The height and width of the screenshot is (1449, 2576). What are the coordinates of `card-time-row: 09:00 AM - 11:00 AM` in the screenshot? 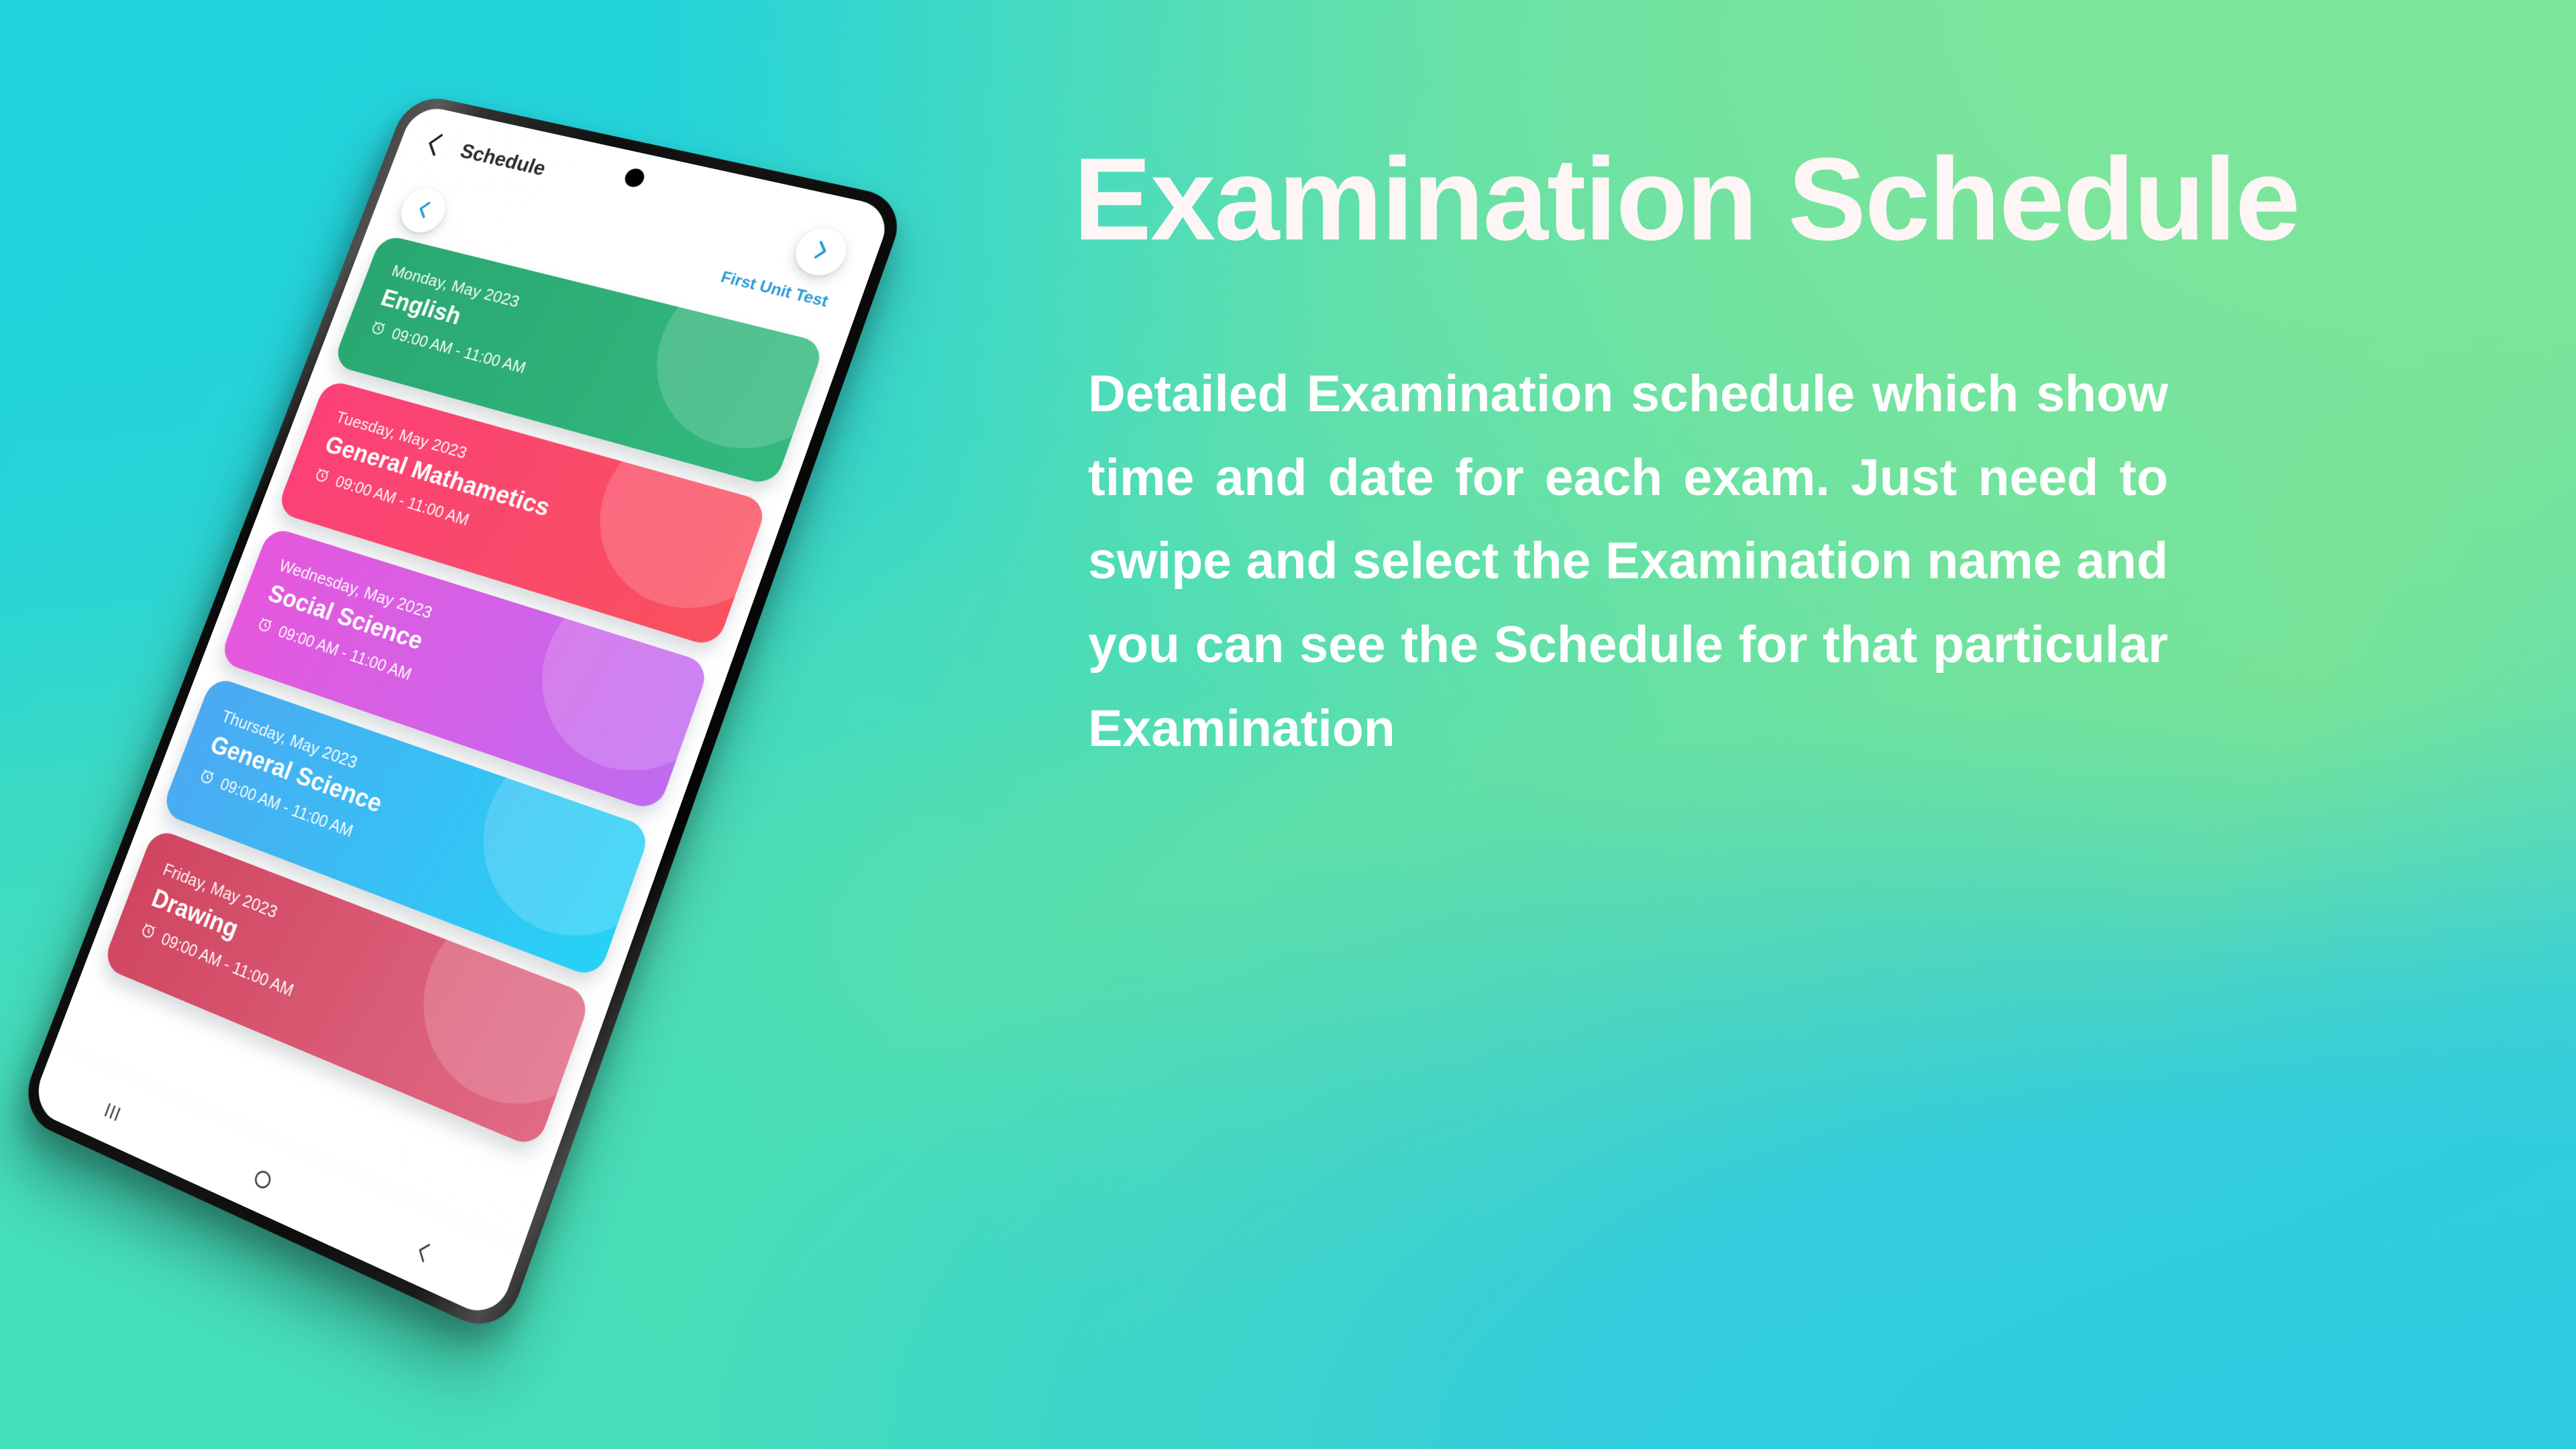 It's located at (335, 1009).